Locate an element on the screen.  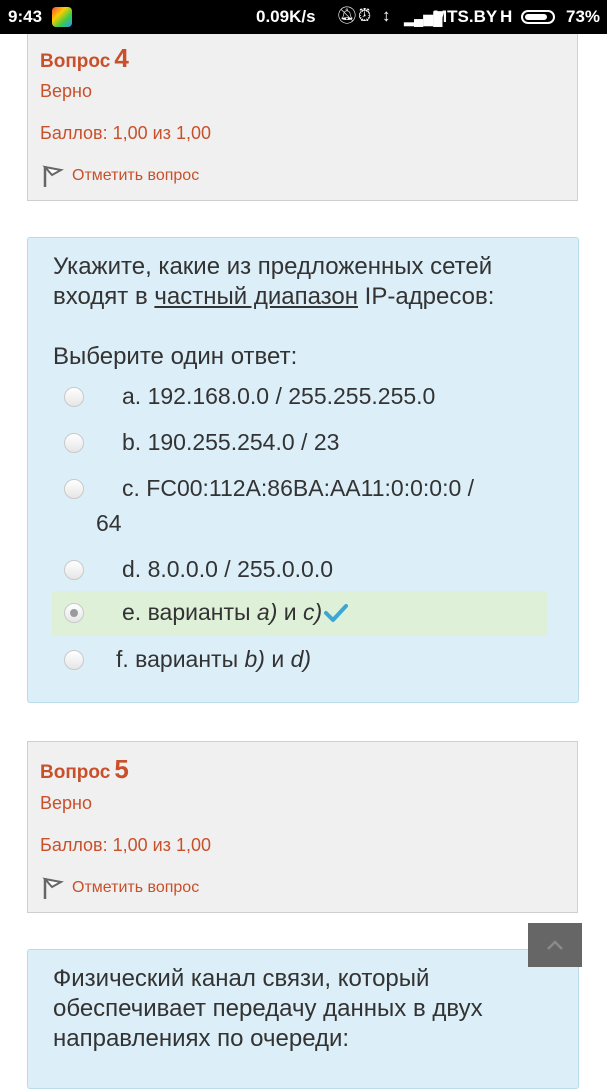
answer-option-f: f. варианты b) и d) is located at coordinates (299, 660).